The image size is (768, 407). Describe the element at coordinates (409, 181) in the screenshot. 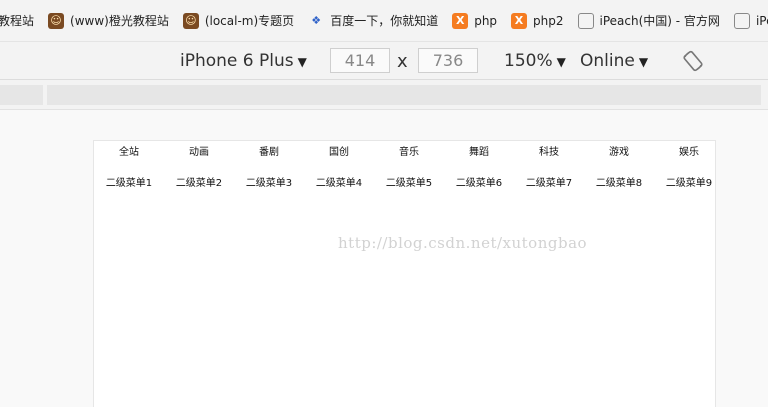

I see `submenu-item: 二级菜单5` at that location.